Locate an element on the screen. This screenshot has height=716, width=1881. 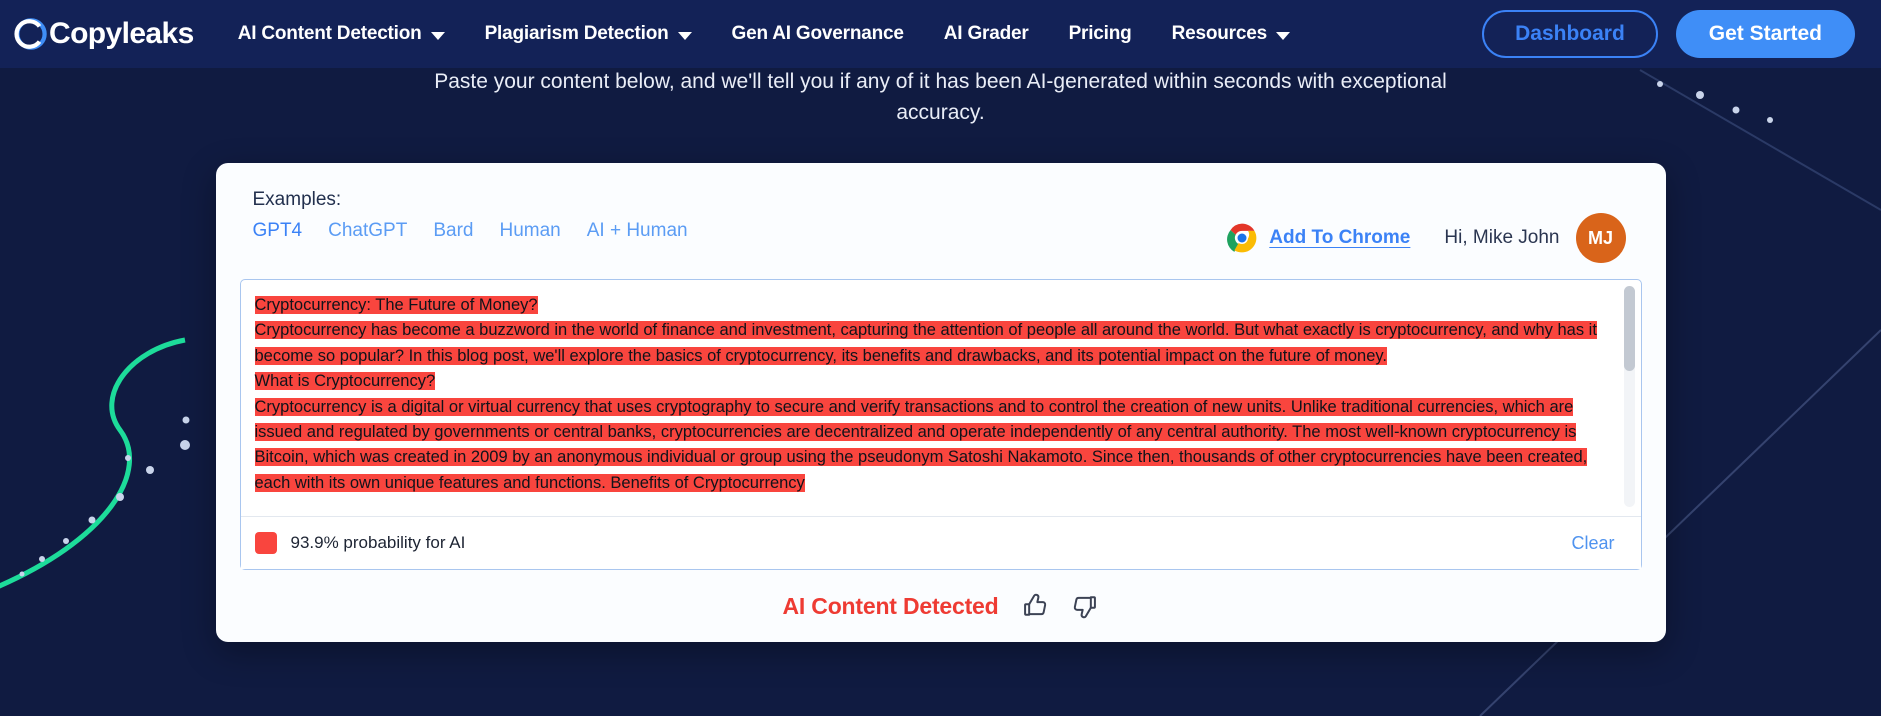
thumbs-down-icon is located at coordinates (1085, 606).